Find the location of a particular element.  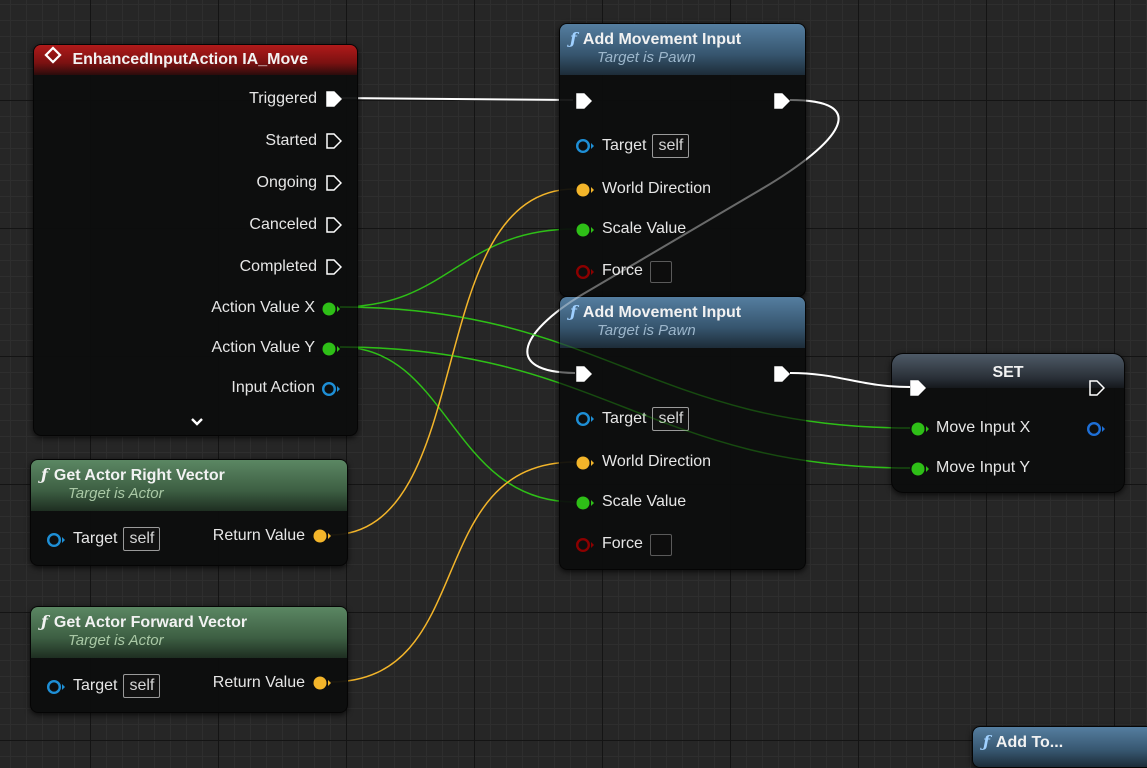

add-movement-1-target-row: Target self is located at coordinates (646, 146).